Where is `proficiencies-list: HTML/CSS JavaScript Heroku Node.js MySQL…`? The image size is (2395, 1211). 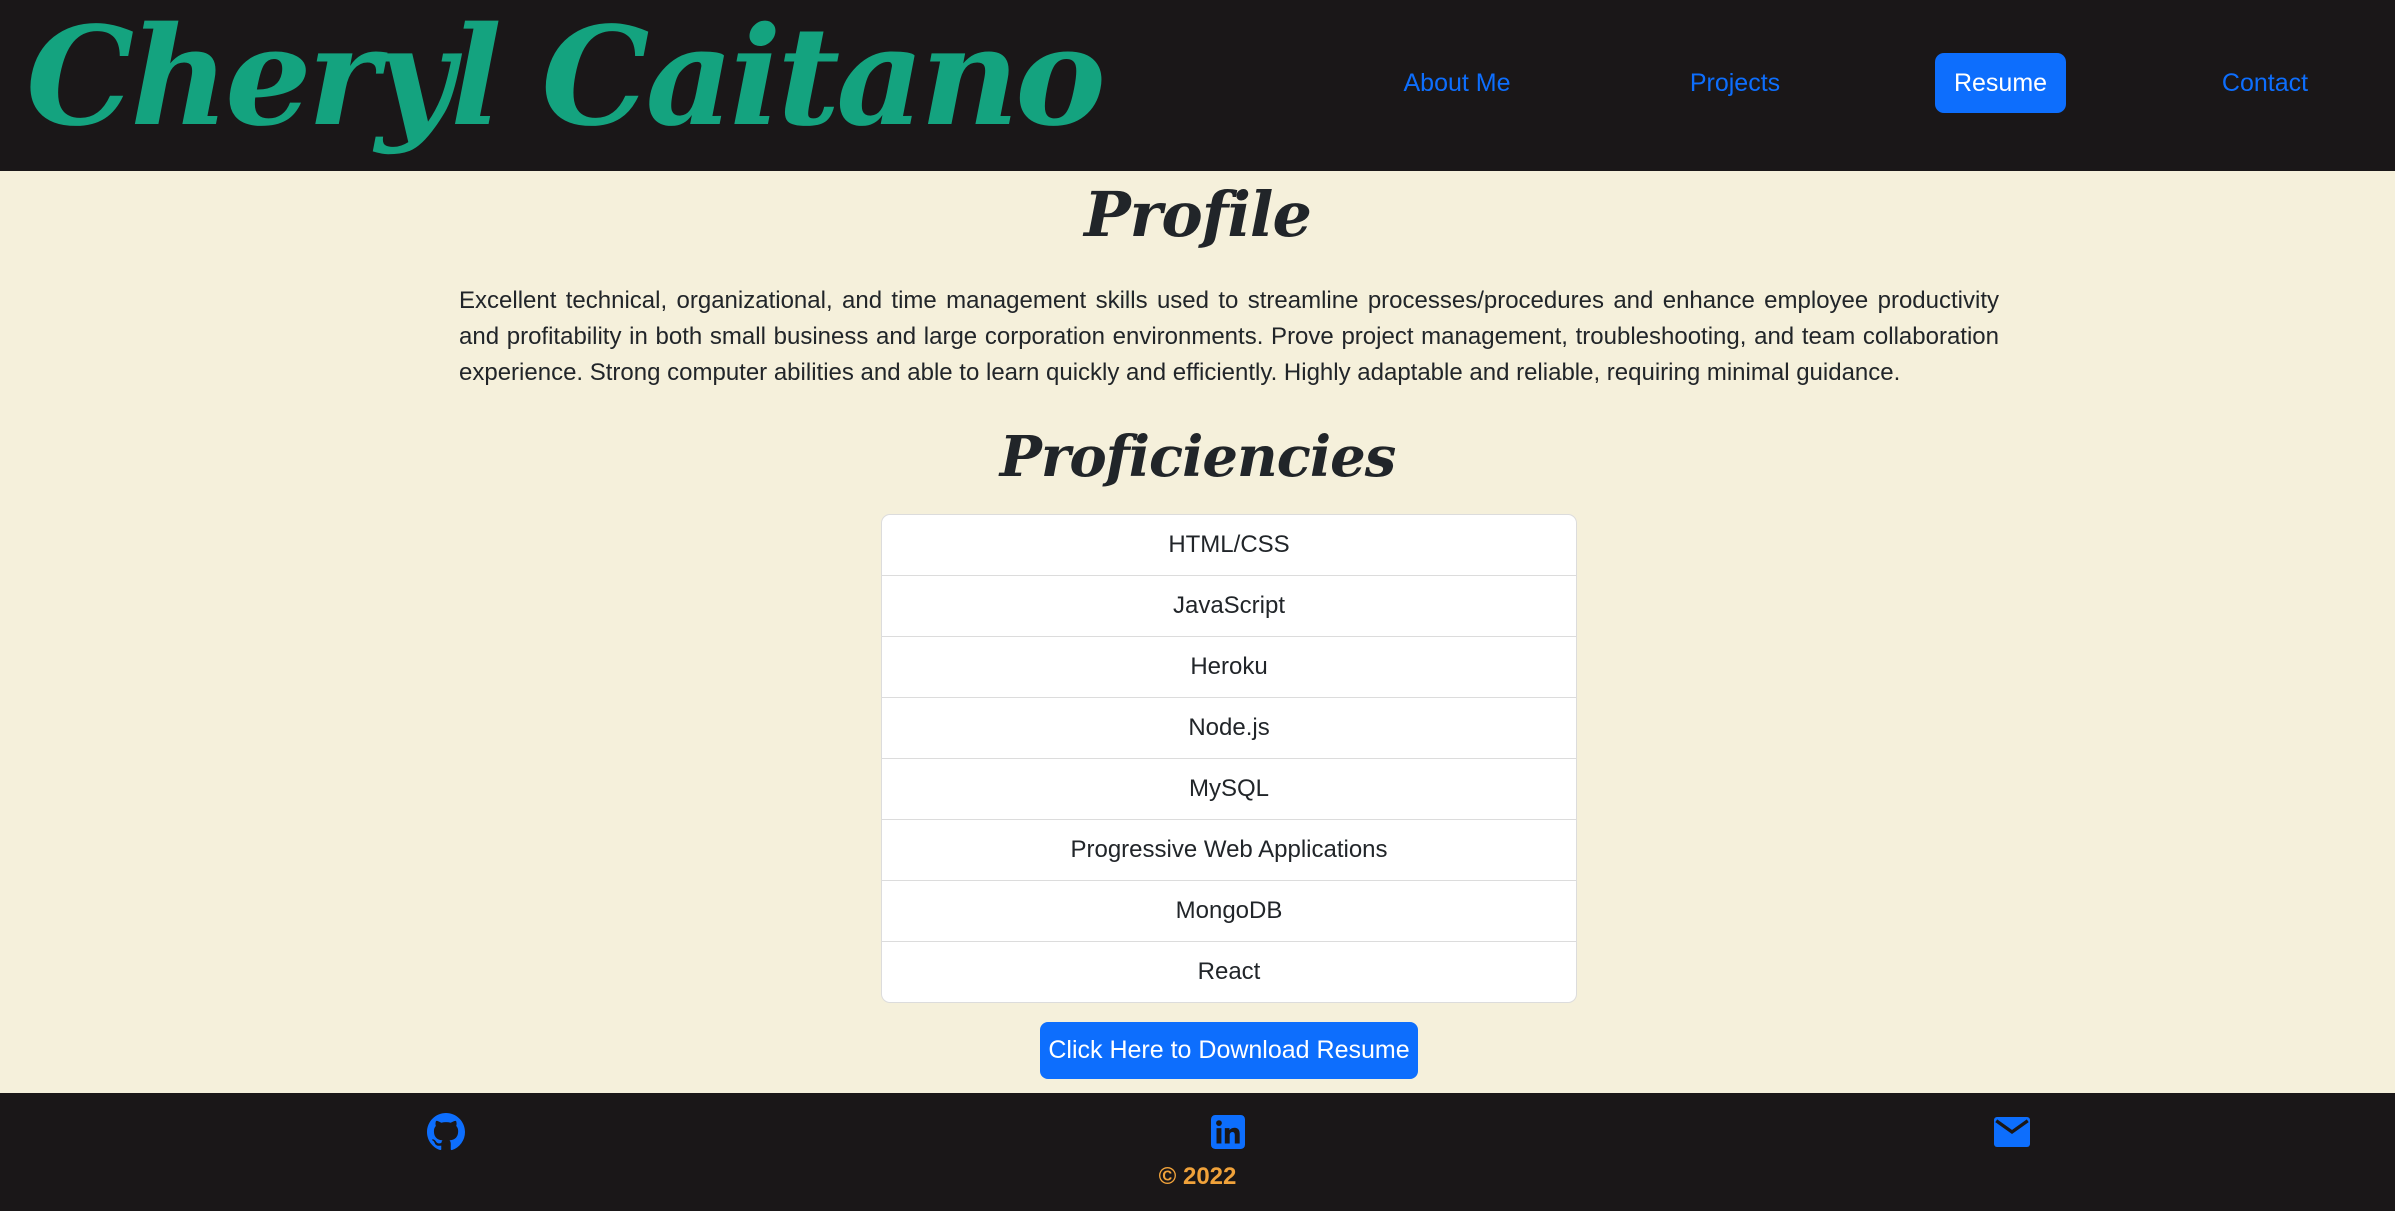
proficiencies-list: HTML/CSS JavaScript Heroku Node.js MySQL… is located at coordinates (1229, 758).